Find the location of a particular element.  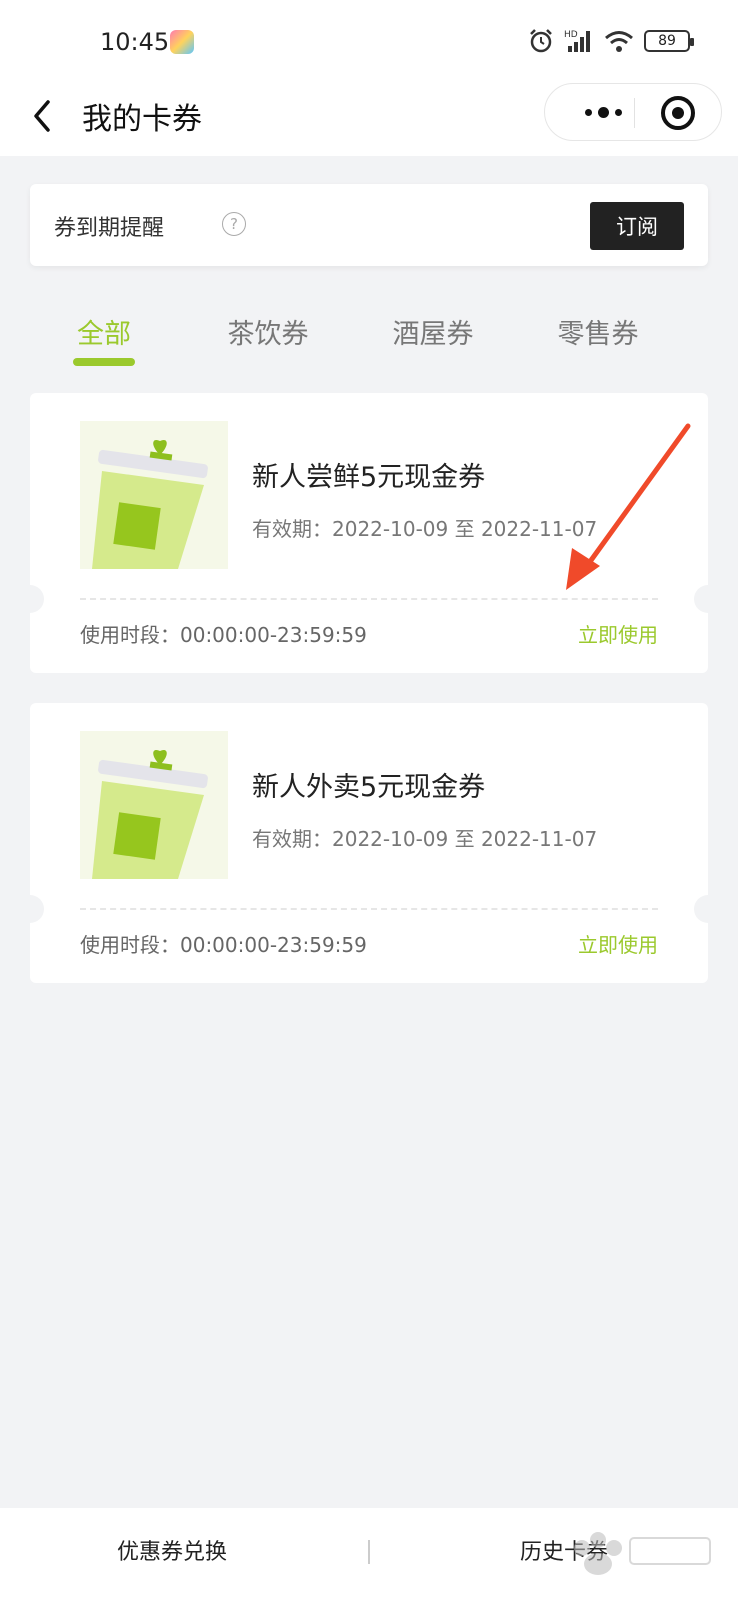

signal-icon: HD is located at coordinates (577, 41).